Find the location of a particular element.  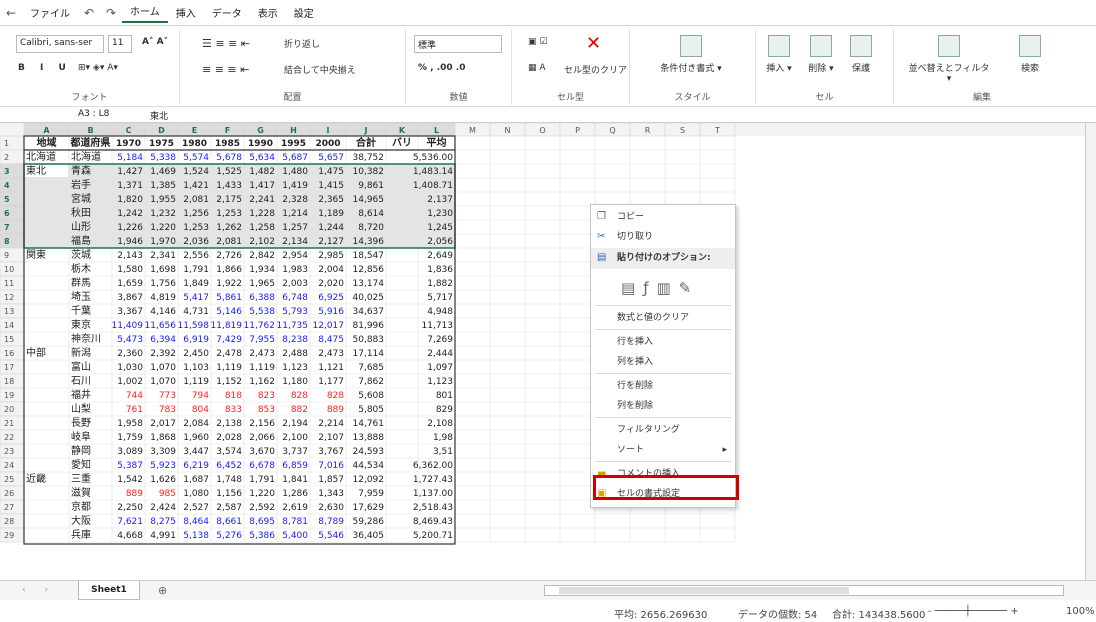

tab-insert: 挿入 is located at coordinates (186, 12).